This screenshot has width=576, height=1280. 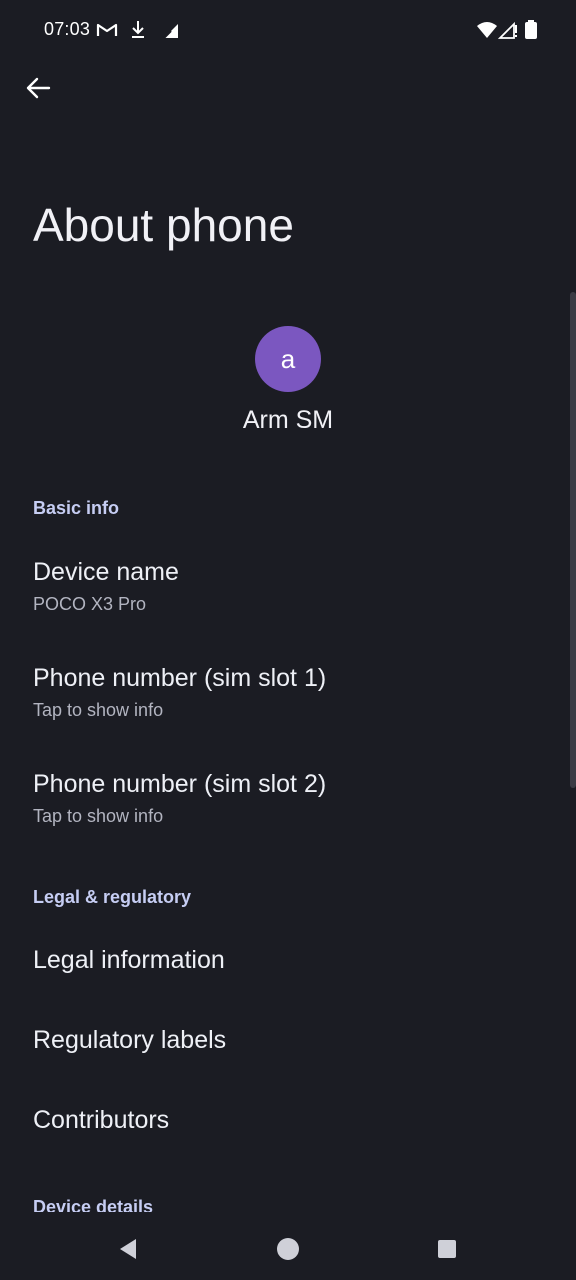 I want to click on arrow-left-icon, so click(x=38, y=88).